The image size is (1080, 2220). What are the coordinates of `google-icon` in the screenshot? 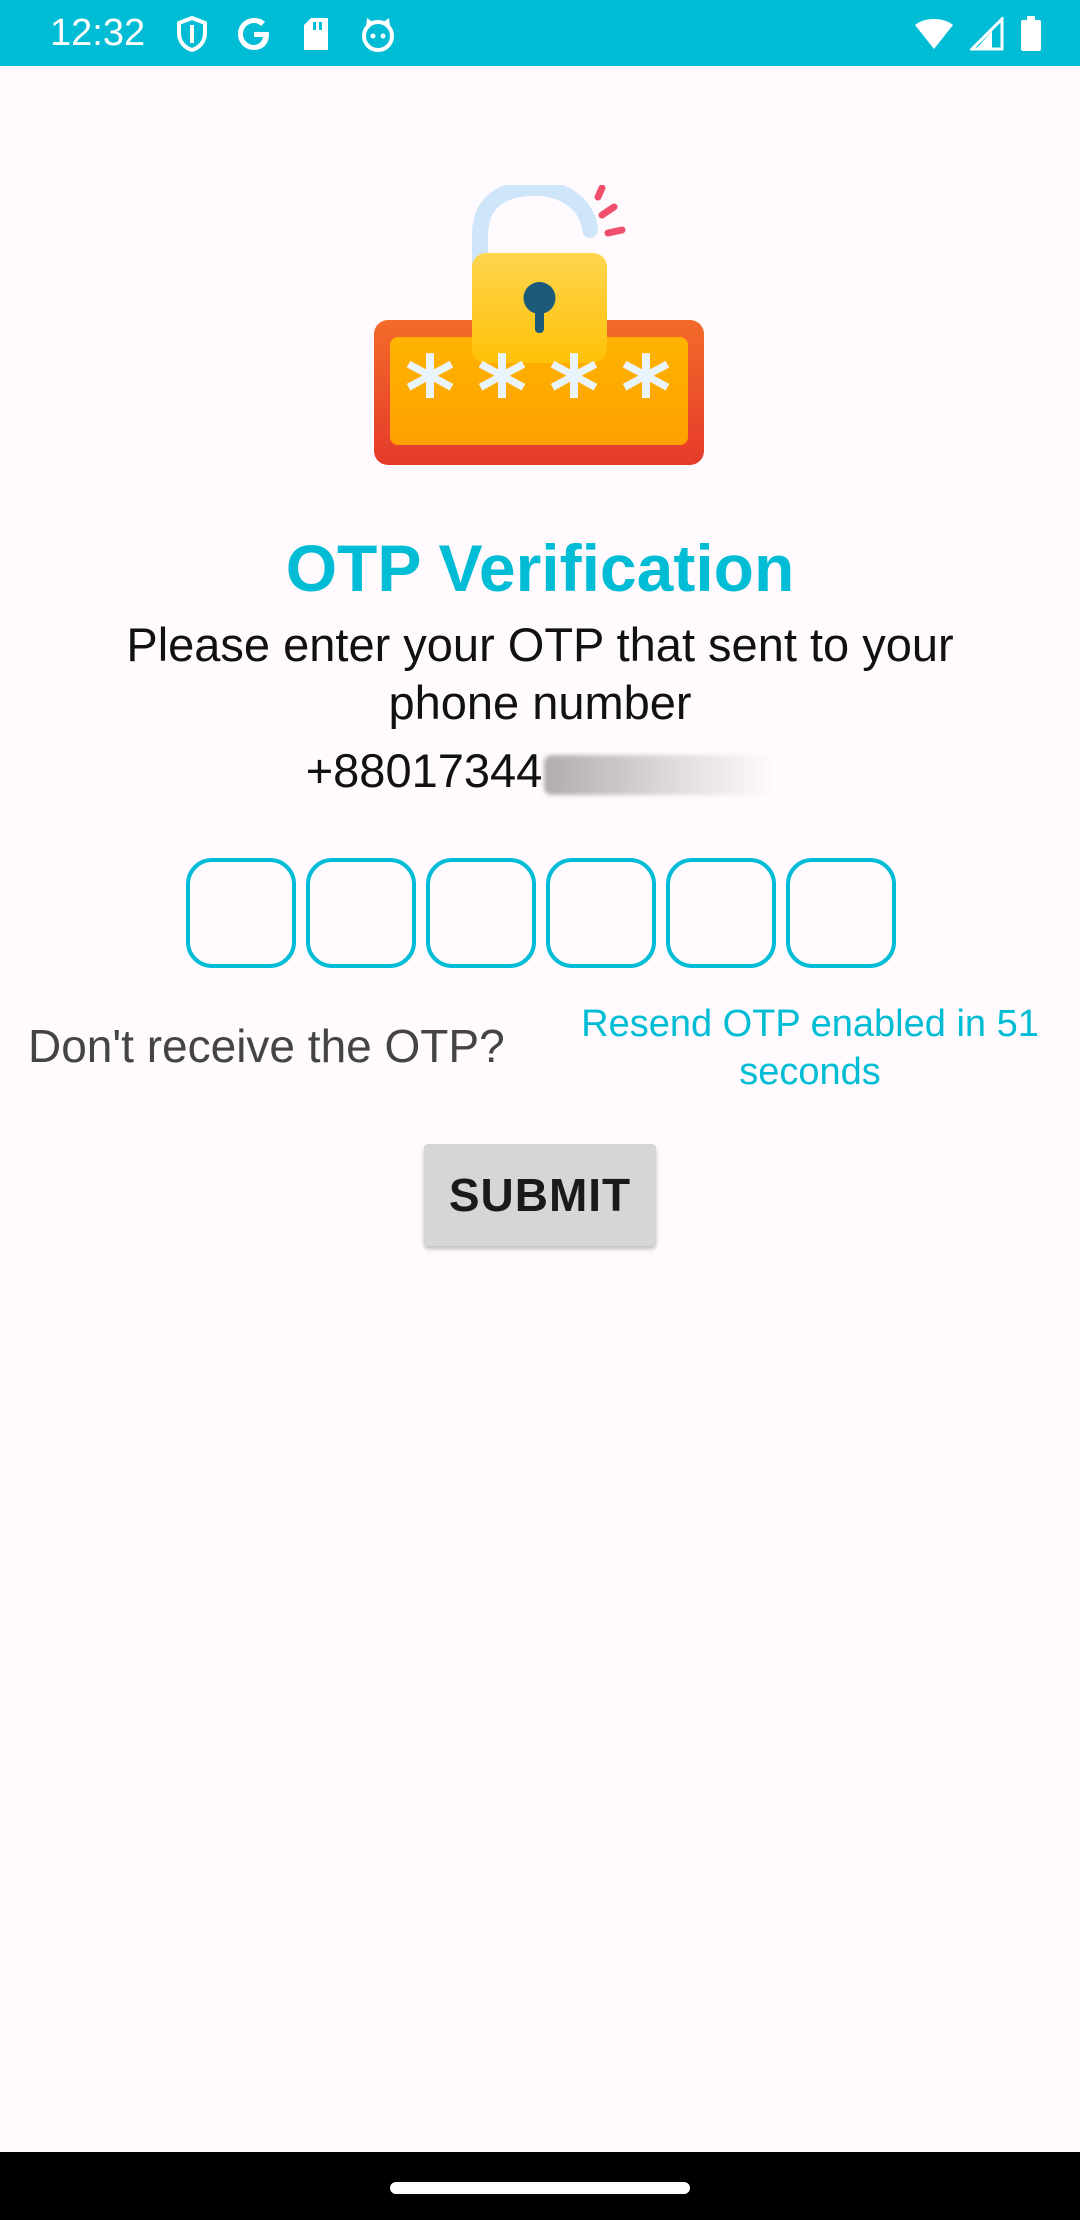 It's located at (254, 34).